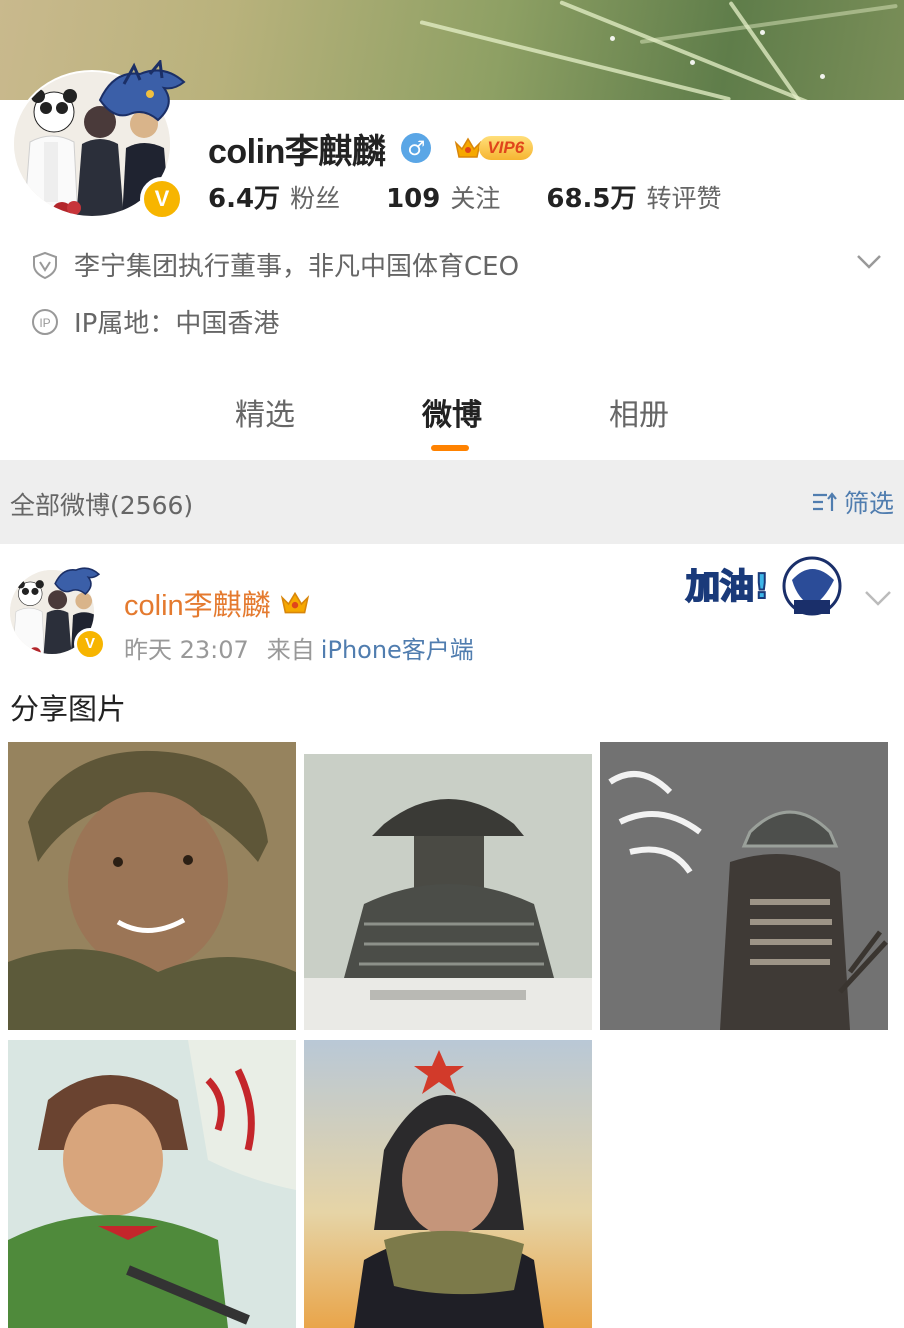 The height and width of the screenshot is (1328, 904). I want to click on sticker-decoration: 加油!, so click(773, 585).